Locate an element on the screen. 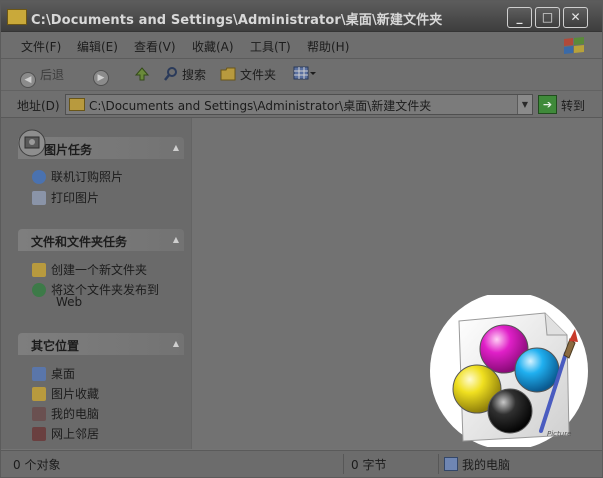  search-icon is located at coordinates (170, 74).